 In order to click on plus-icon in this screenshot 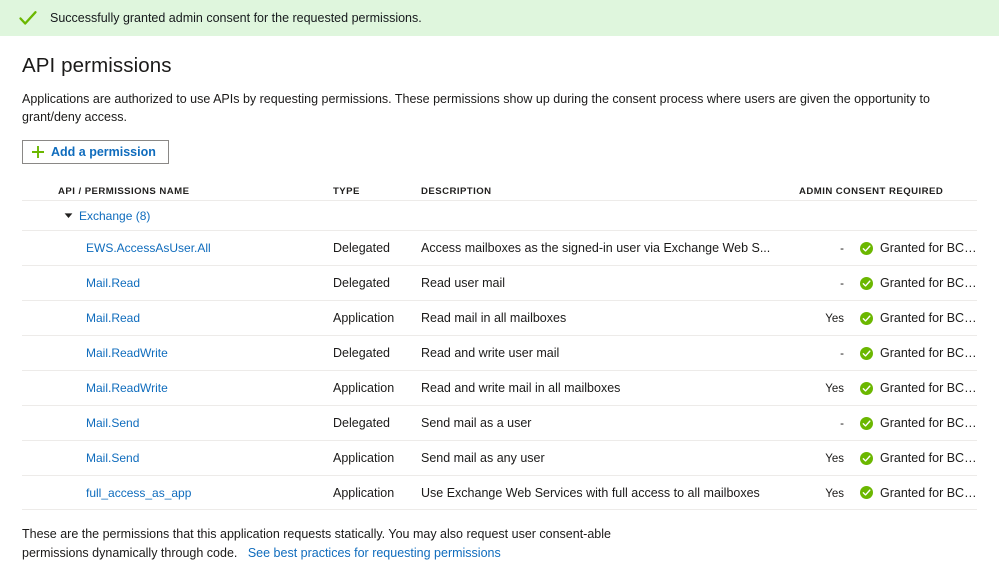, I will do `click(38, 152)`.